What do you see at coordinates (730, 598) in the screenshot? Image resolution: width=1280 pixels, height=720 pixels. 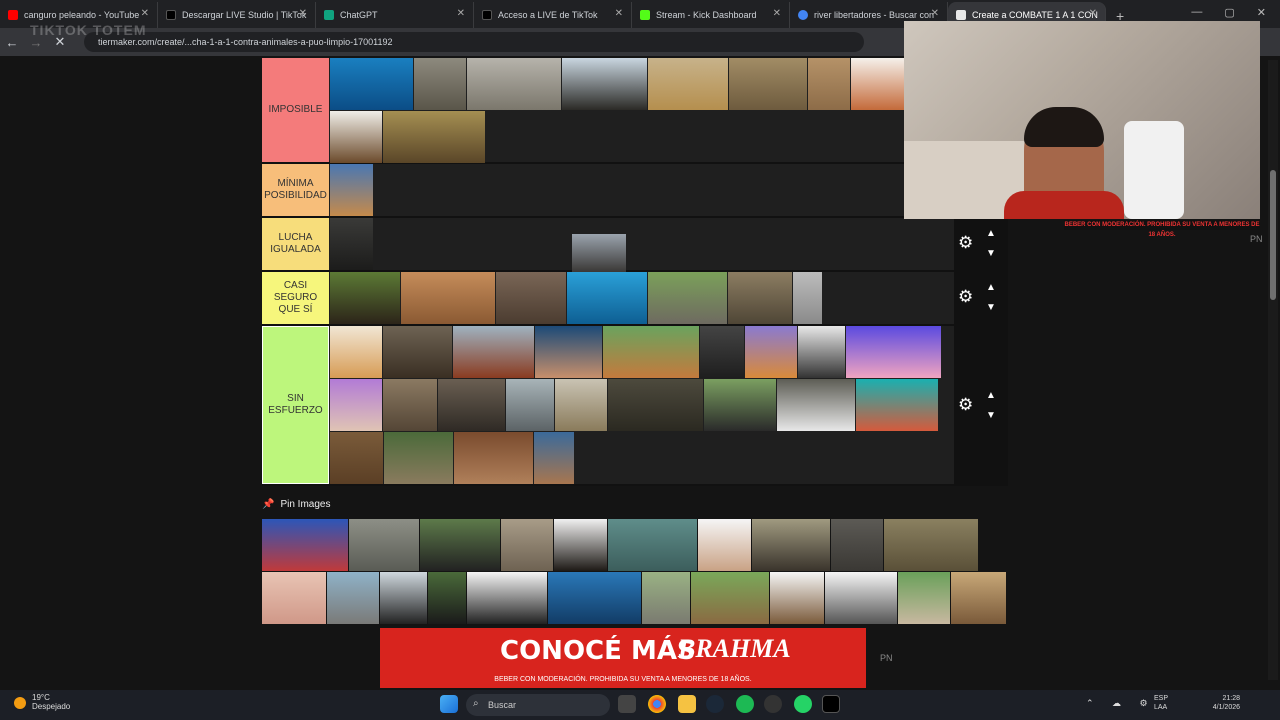 I see `pool-image-dog` at bounding box center [730, 598].